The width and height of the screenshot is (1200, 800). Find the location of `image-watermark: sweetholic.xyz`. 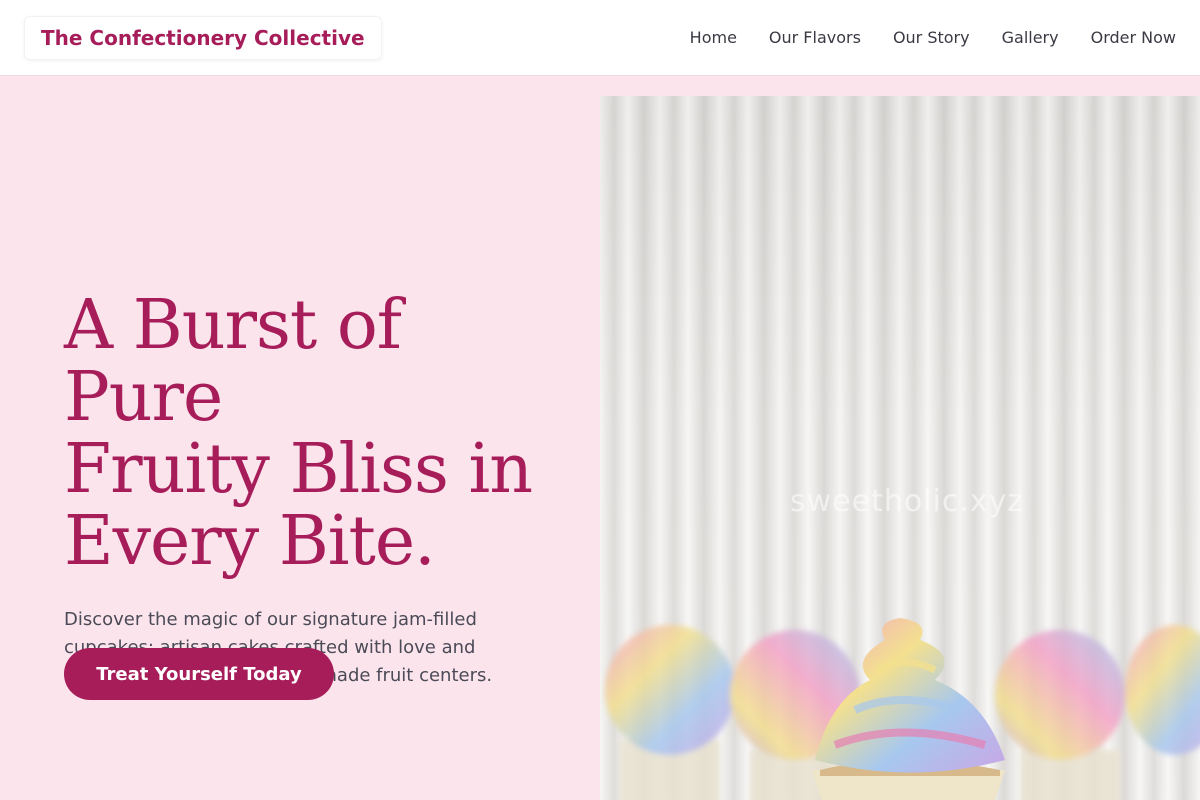

image-watermark: sweetholic.xyz is located at coordinates (907, 501).